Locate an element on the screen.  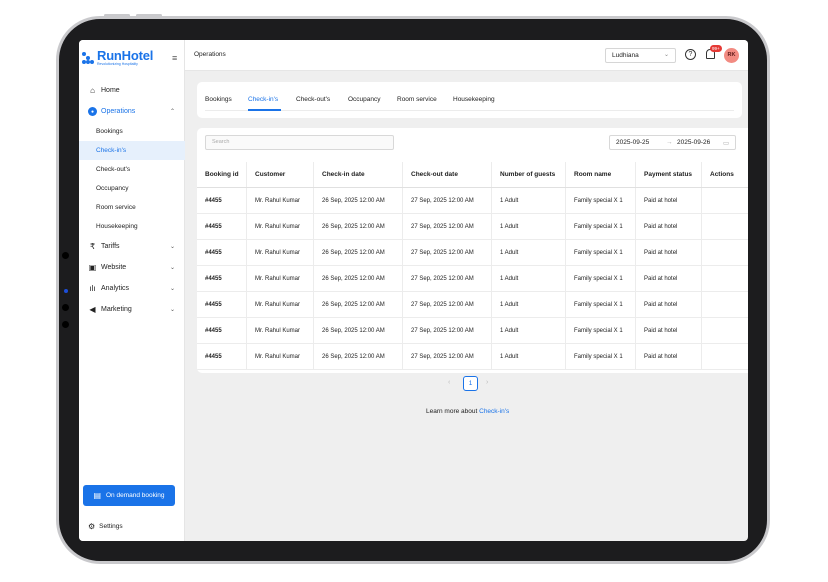
date-range-picker: 2025-09-25 → 2025-09-26 ▭ is located at coordinates (672, 142).